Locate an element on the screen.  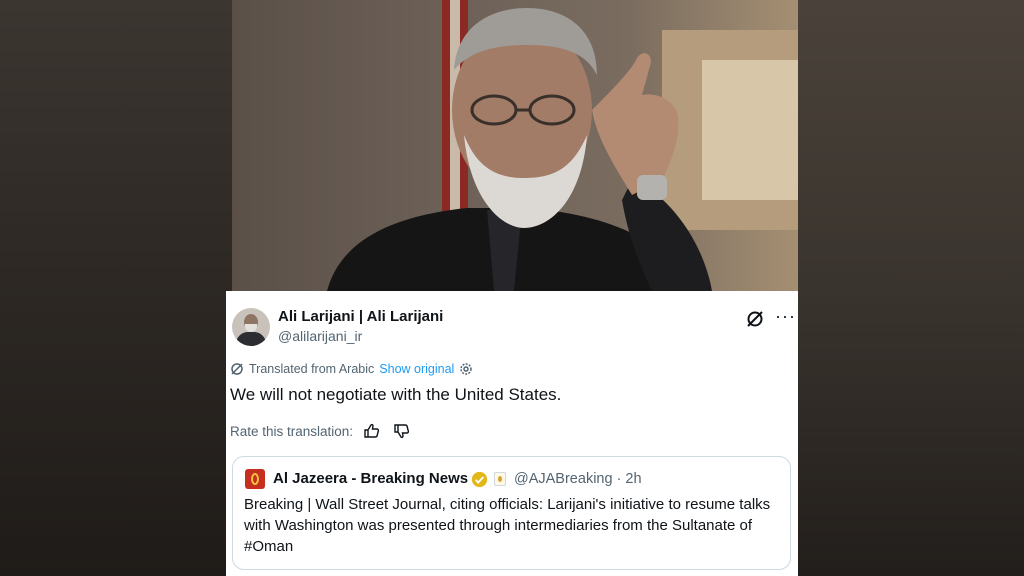
quote-author-name: Al Jazeera - Breaking News is located at coordinates (370, 478).